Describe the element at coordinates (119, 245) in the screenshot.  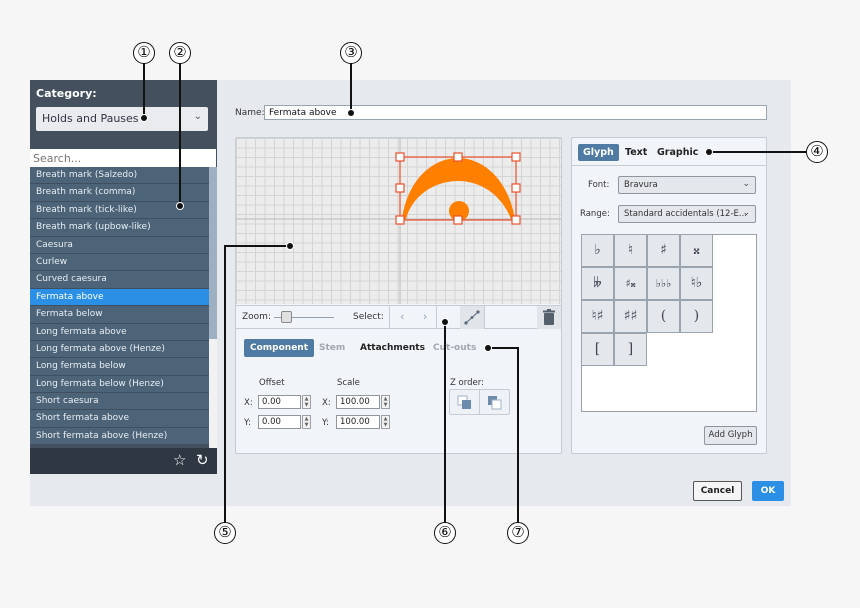
I see `list-item: Caesura` at that location.